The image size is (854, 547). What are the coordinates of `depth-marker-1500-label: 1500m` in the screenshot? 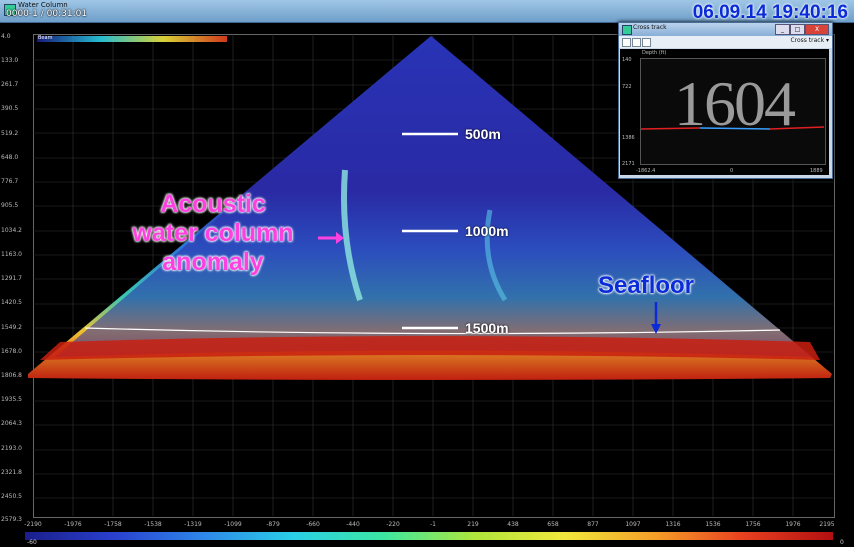 It's located at (487, 328).